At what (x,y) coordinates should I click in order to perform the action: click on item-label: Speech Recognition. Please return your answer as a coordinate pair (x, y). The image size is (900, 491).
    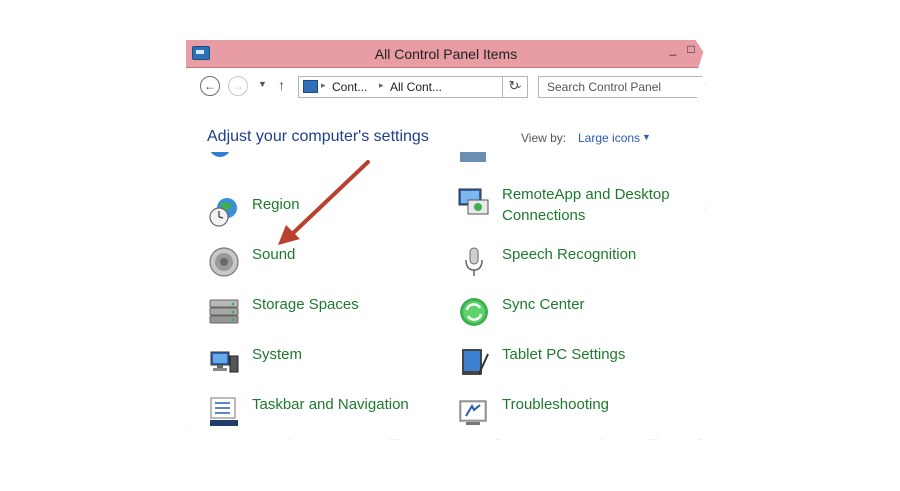
    Looking at the image, I should click on (569, 254).